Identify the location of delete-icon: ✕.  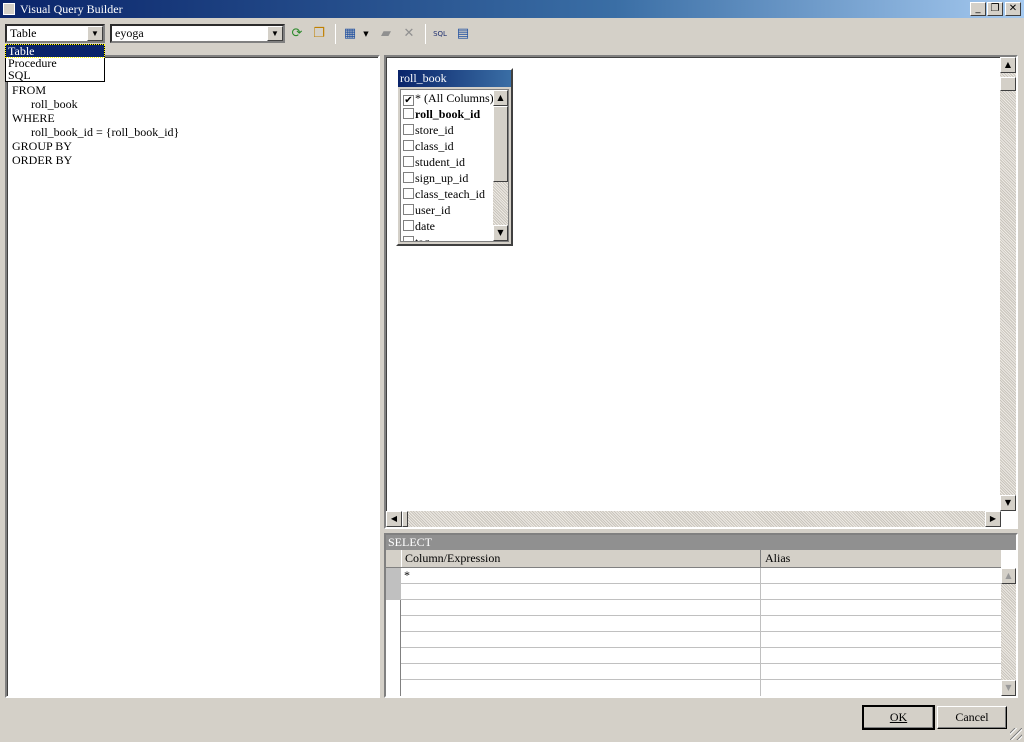
(409, 33).